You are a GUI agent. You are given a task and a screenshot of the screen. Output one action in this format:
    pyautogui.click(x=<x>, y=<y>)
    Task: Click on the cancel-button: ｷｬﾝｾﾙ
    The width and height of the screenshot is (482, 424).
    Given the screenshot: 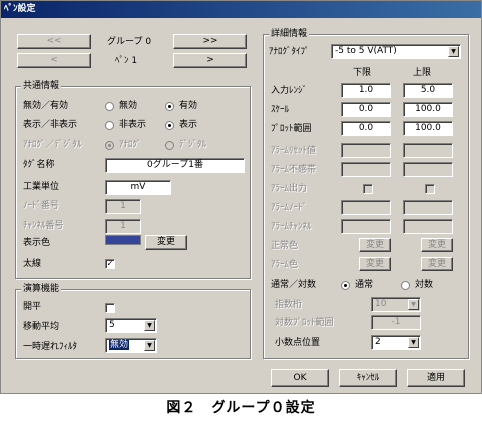 What is the action you would take?
    pyautogui.click(x=368, y=378)
    